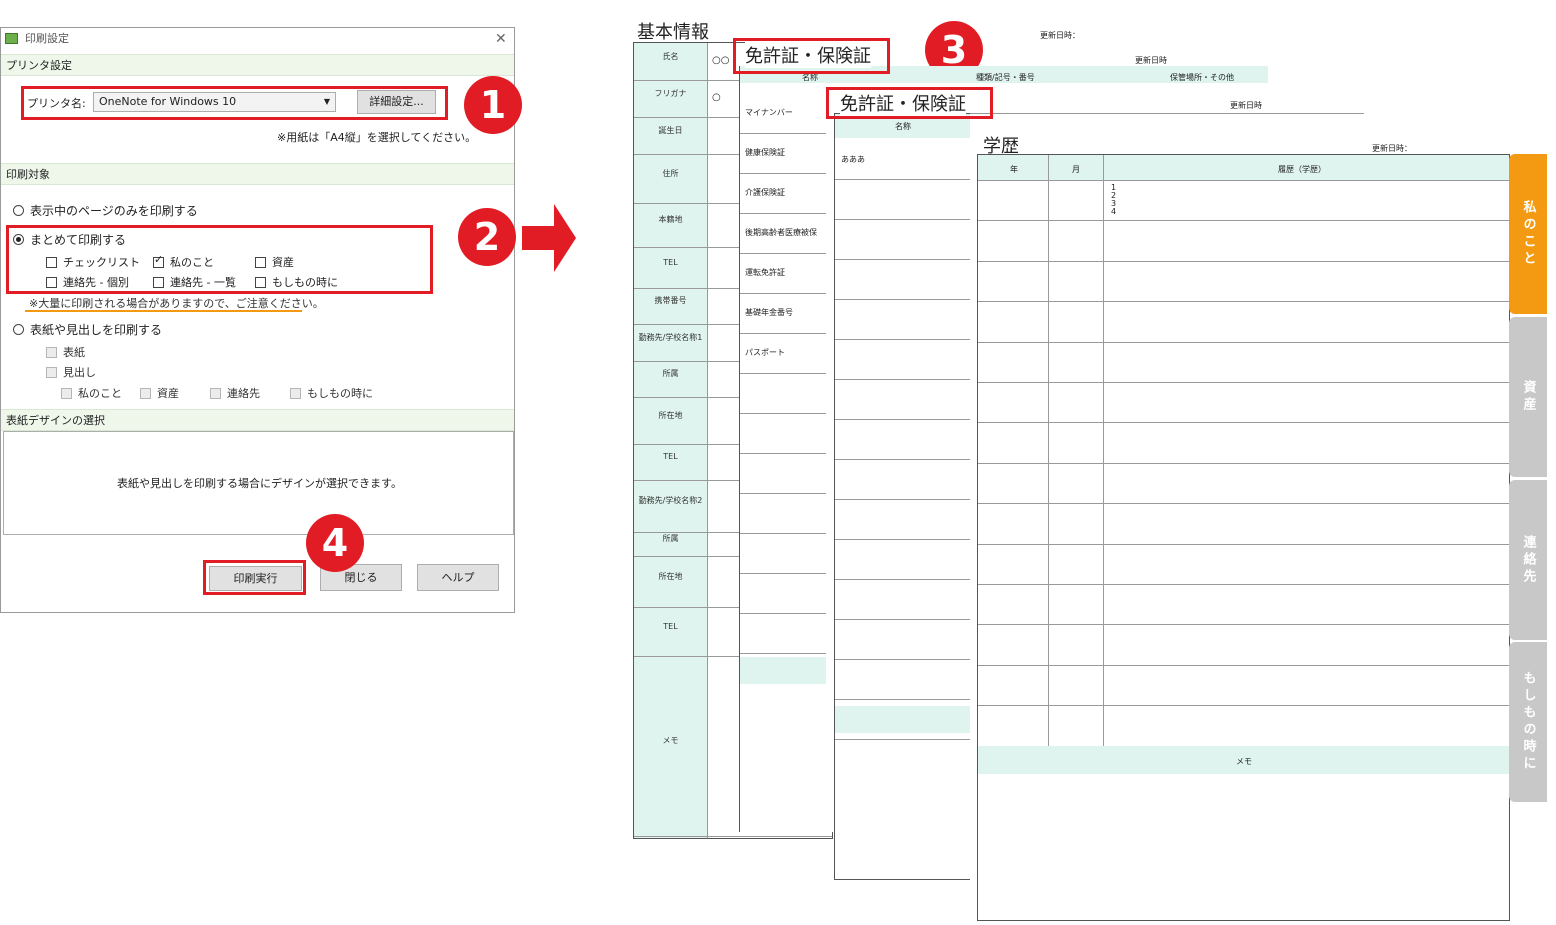  What do you see at coordinates (716, 97) in the screenshot?
I see `furigana-value: ○` at bounding box center [716, 97].